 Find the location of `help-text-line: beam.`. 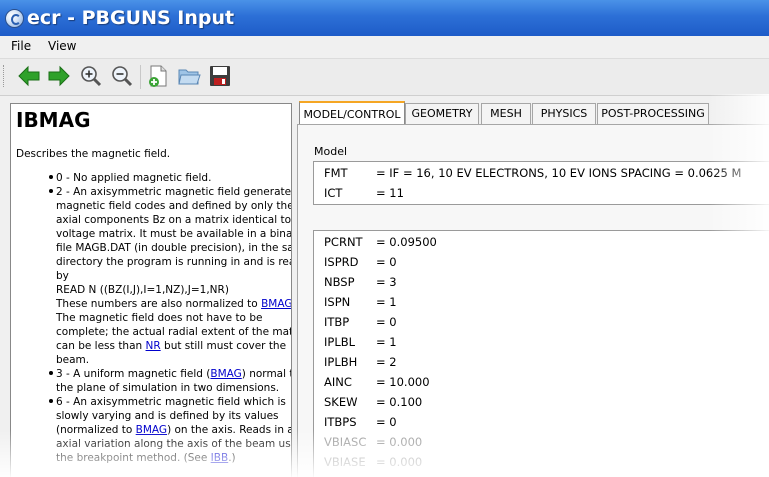

help-text-line: beam. is located at coordinates (73, 360).